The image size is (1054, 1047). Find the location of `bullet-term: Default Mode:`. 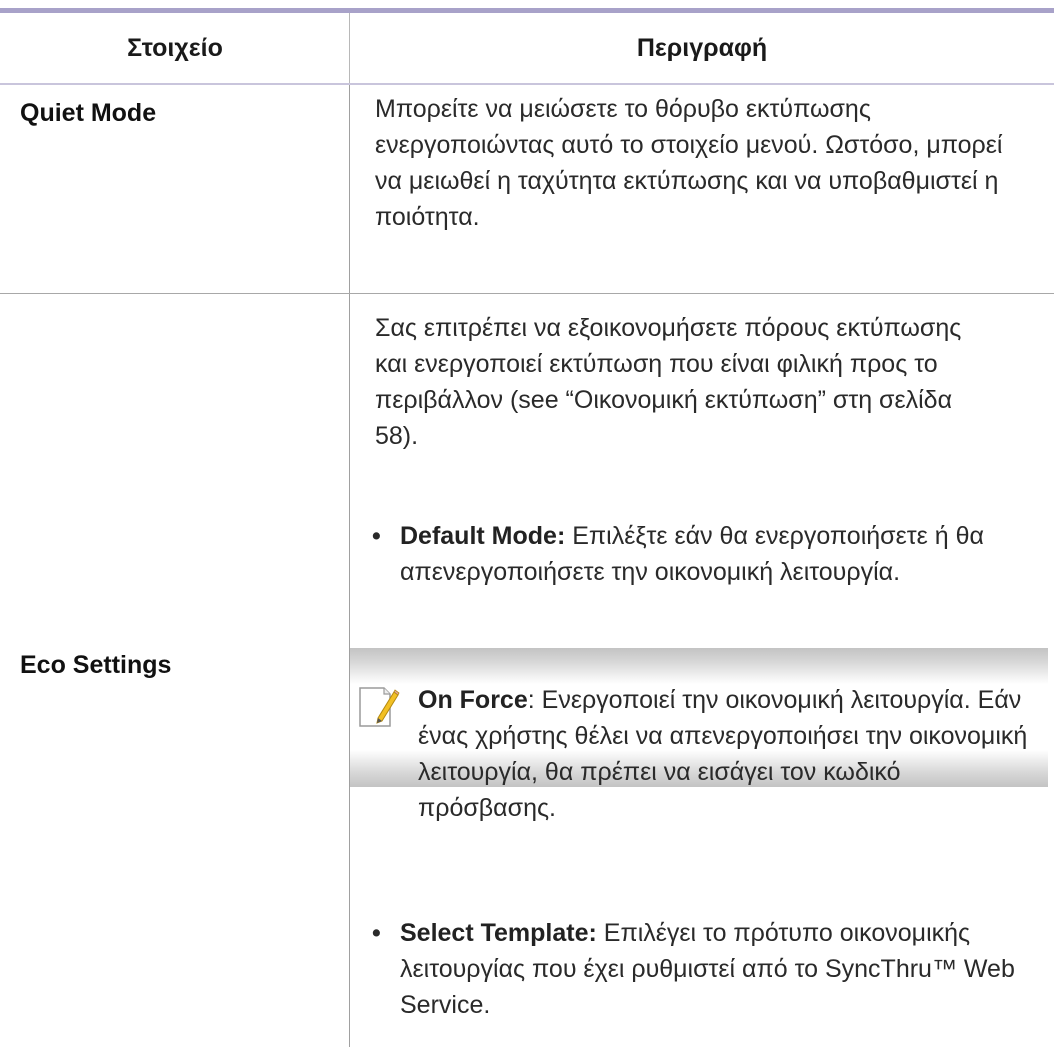

bullet-term: Default Mode: is located at coordinates (483, 536).